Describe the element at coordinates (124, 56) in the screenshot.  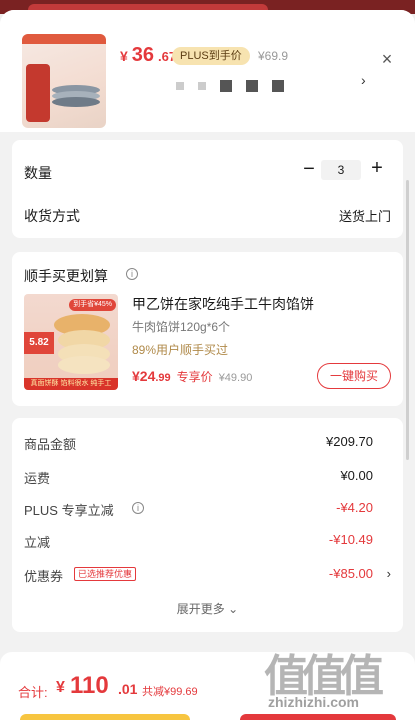
I see `price-symbol: ¥` at that location.